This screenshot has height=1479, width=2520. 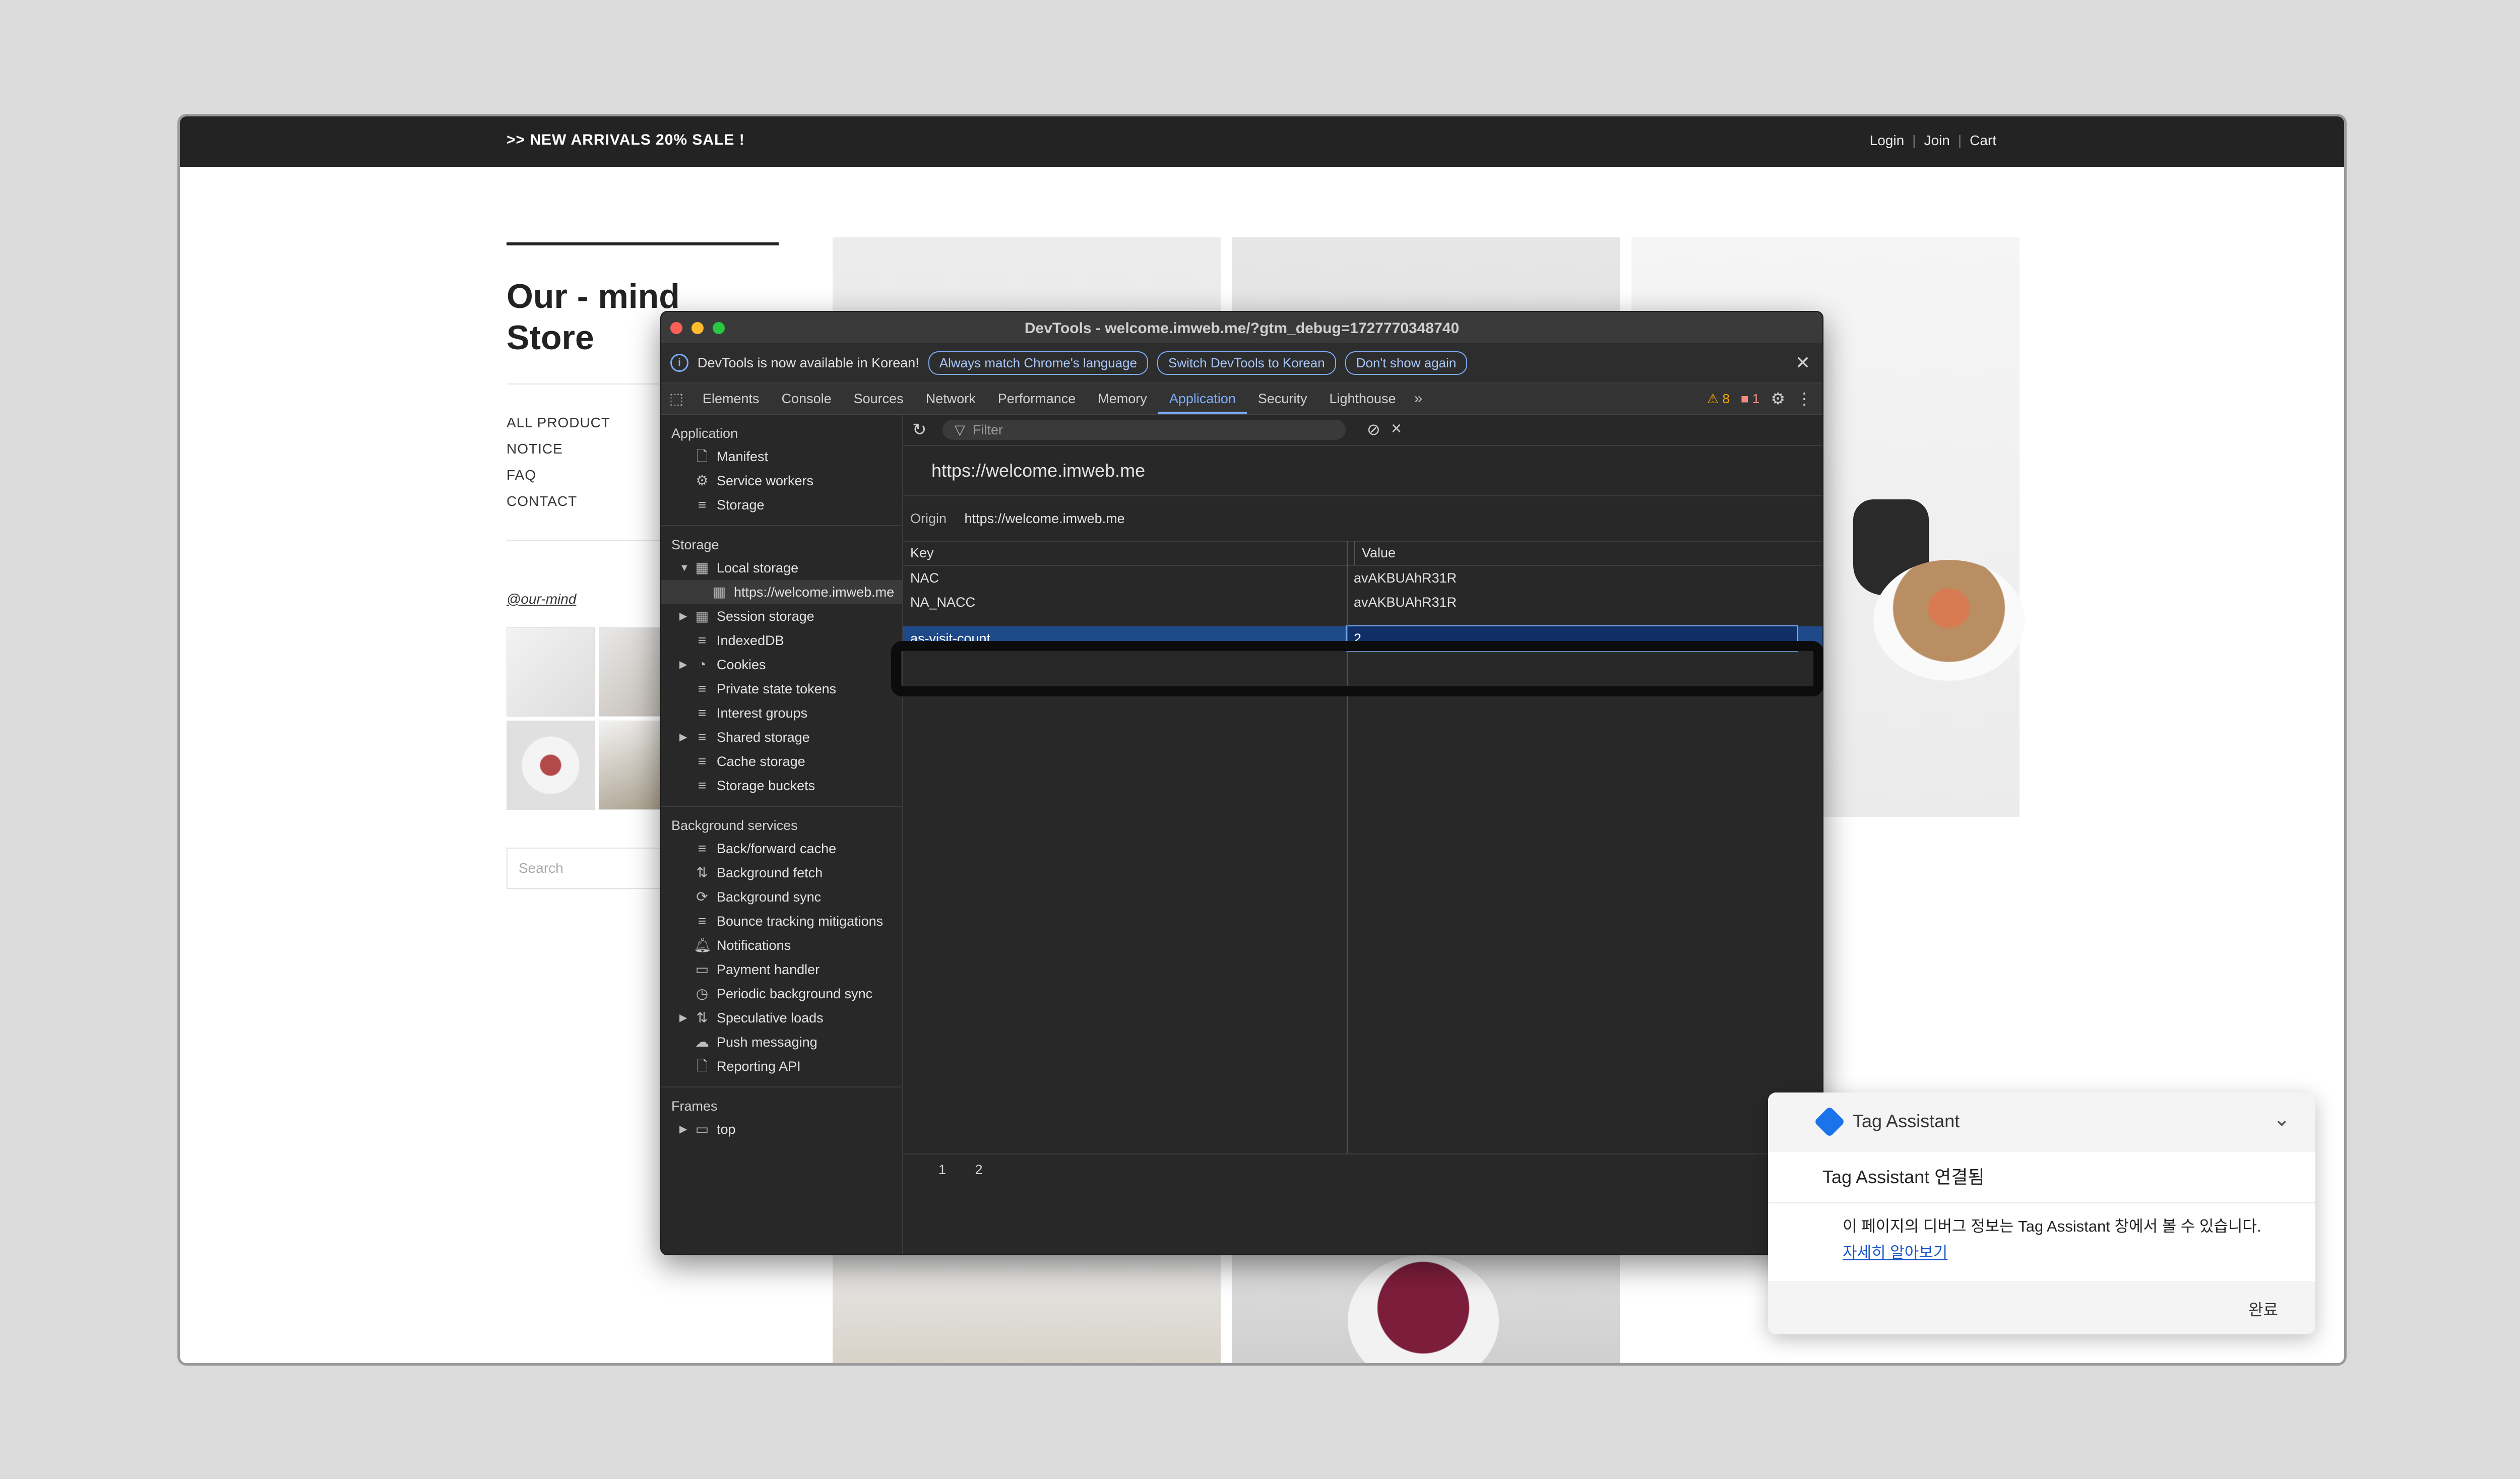 What do you see at coordinates (1983, 140) in the screenshot?
I see `cart-link: Cart` at bounding box center [1983, 140].